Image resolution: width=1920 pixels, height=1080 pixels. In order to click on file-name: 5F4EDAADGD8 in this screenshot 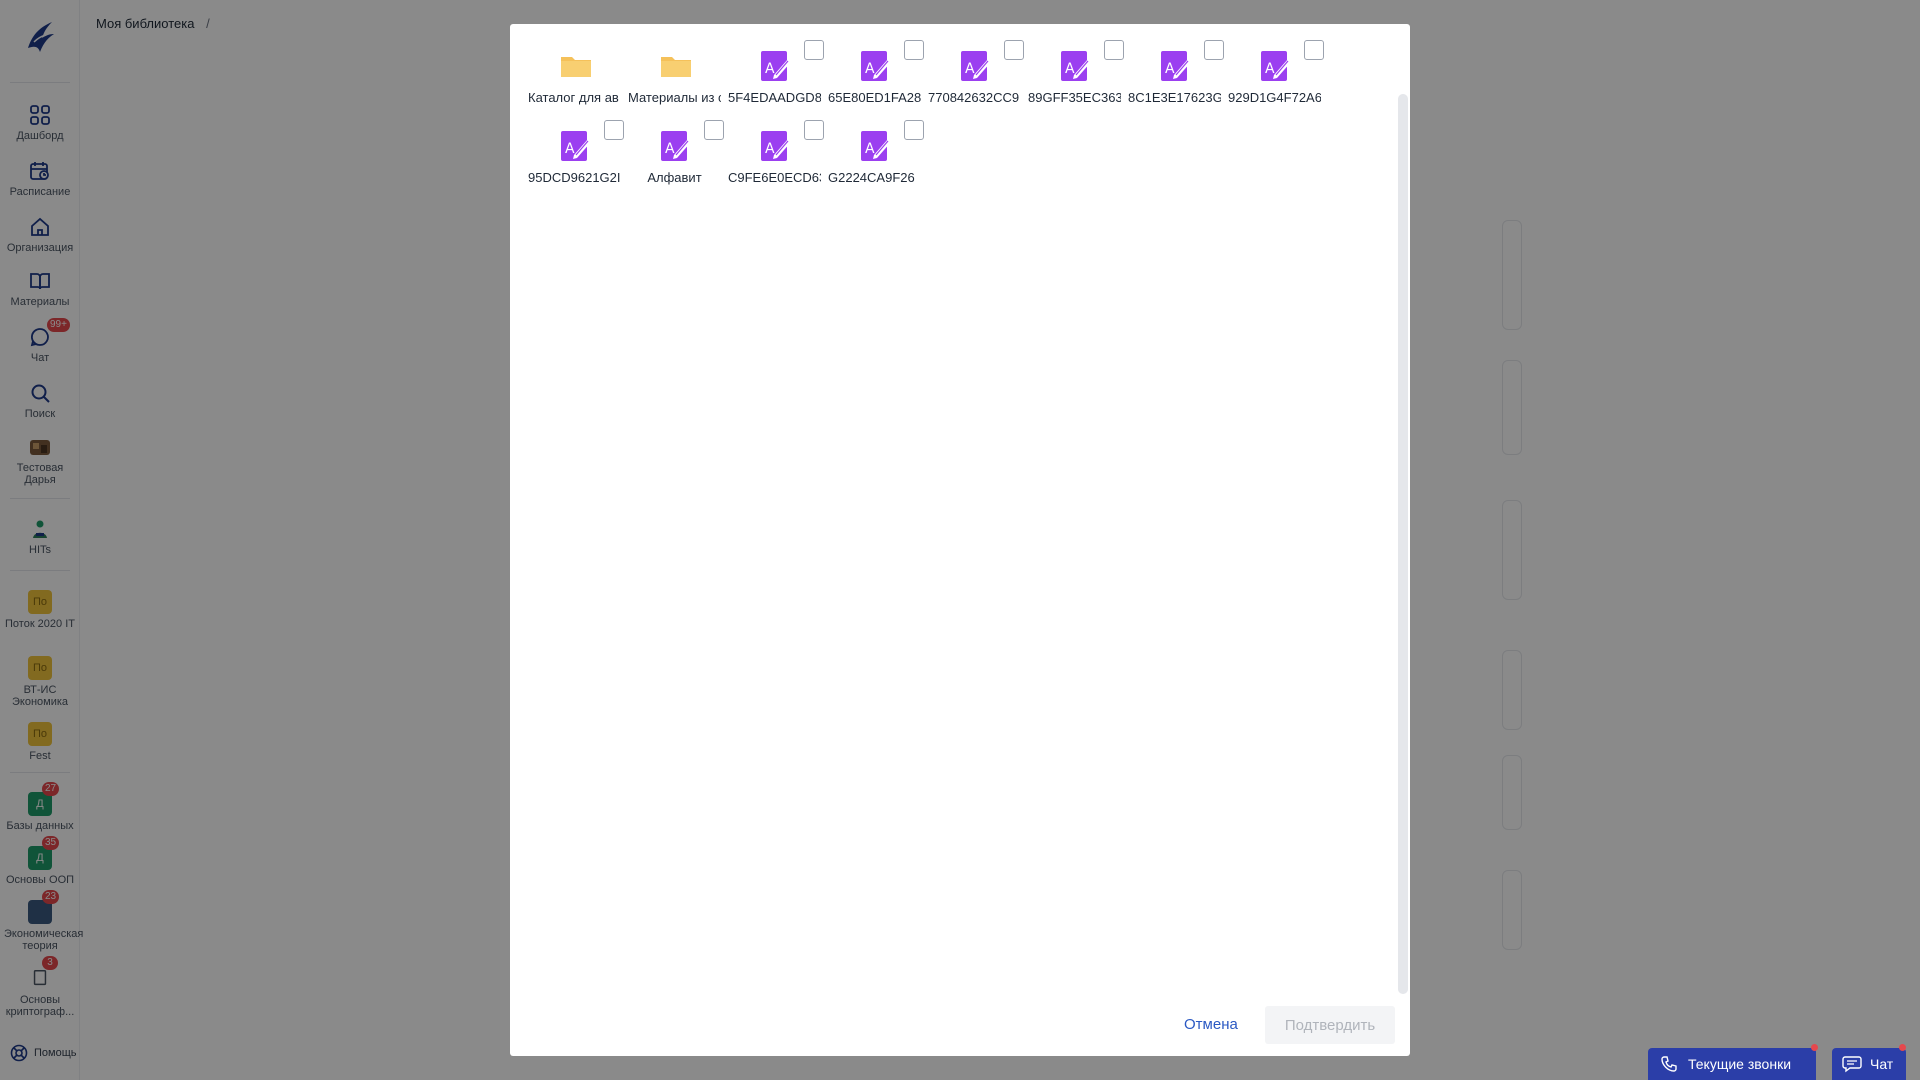, I will do `click(774, 97)`.